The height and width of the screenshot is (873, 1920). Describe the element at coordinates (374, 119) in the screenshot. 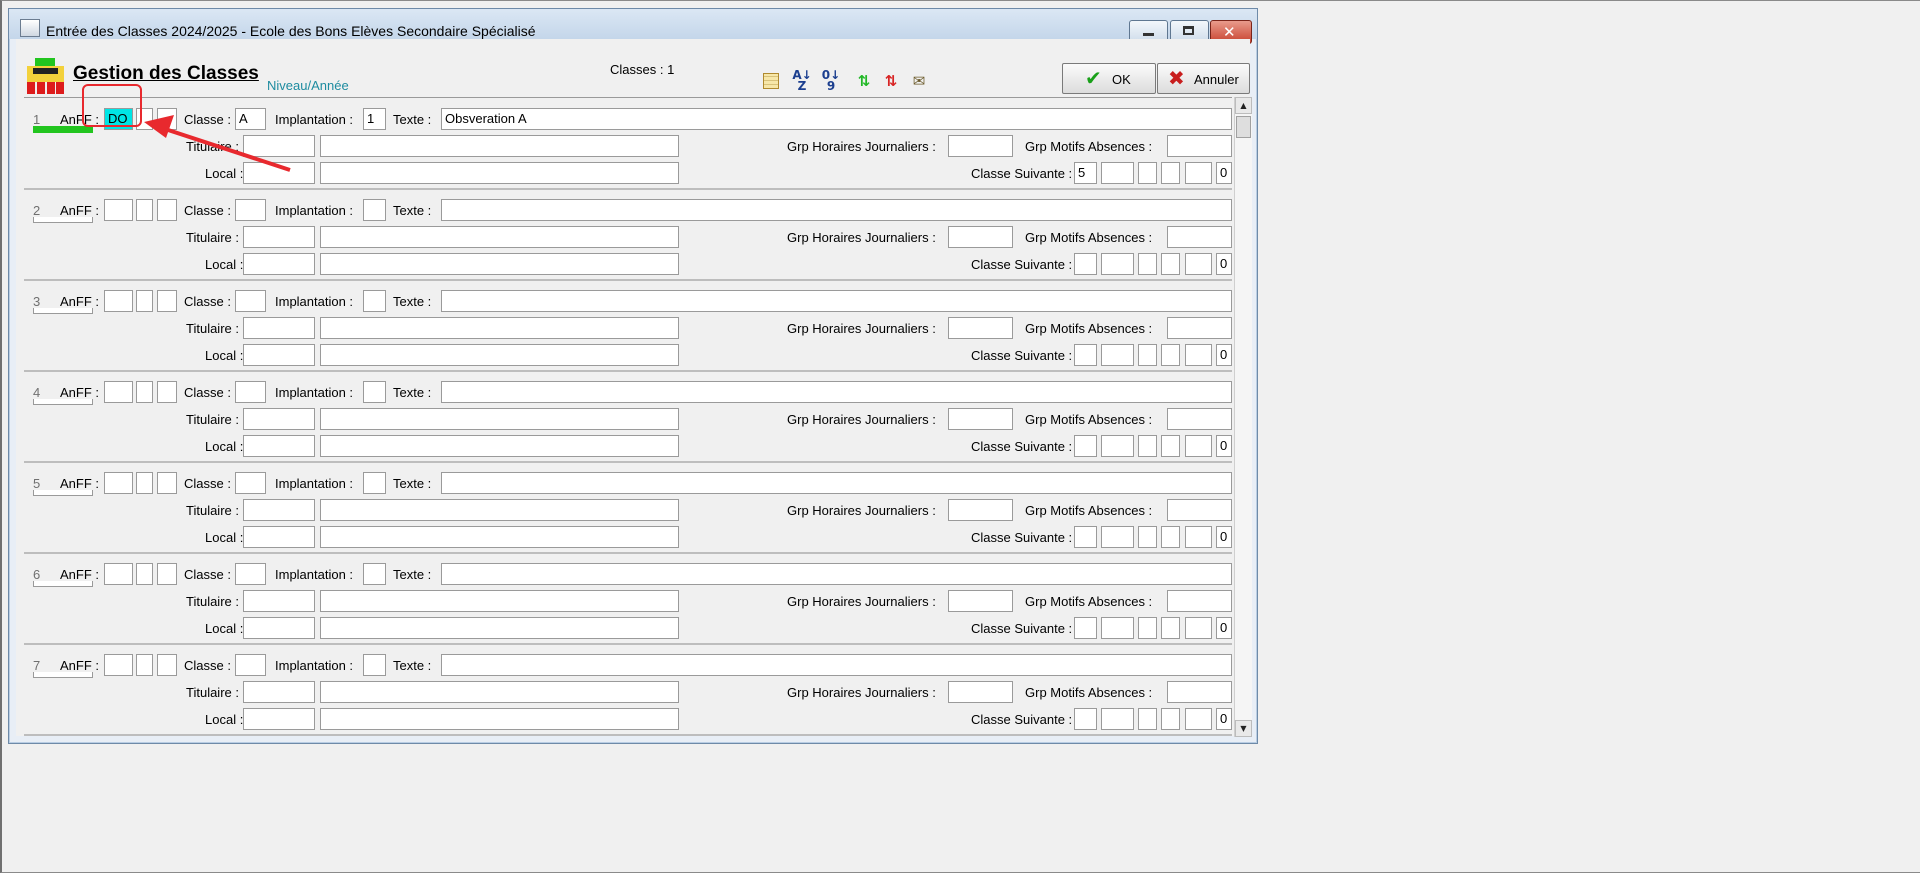

I see `implantation-field: 1` at that location.